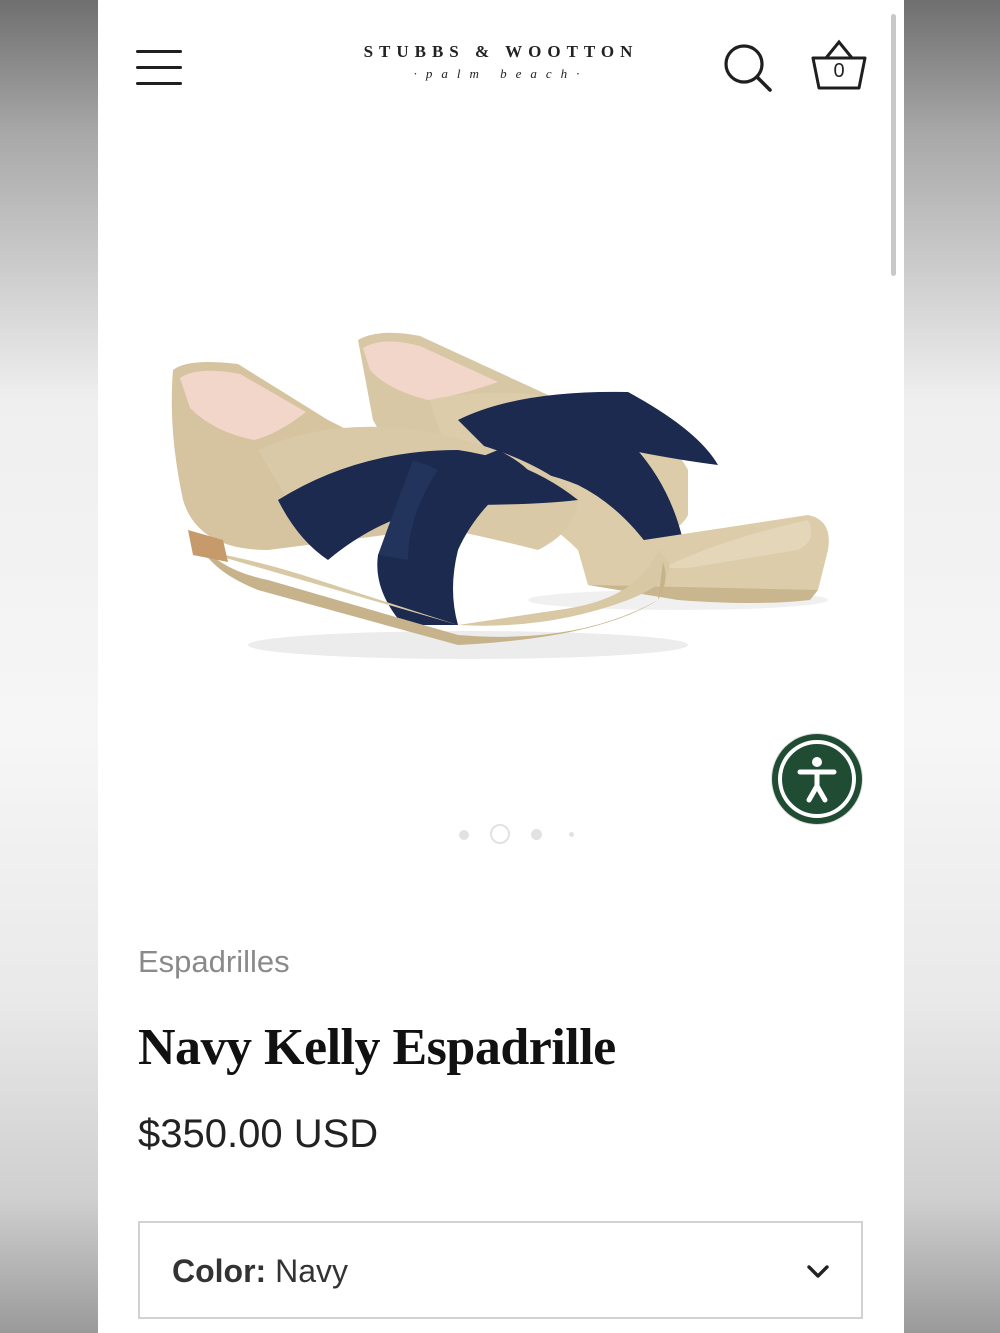 The image size is (1000, 1333). I want to click on accessibility-person-icon, so click(817, 779).